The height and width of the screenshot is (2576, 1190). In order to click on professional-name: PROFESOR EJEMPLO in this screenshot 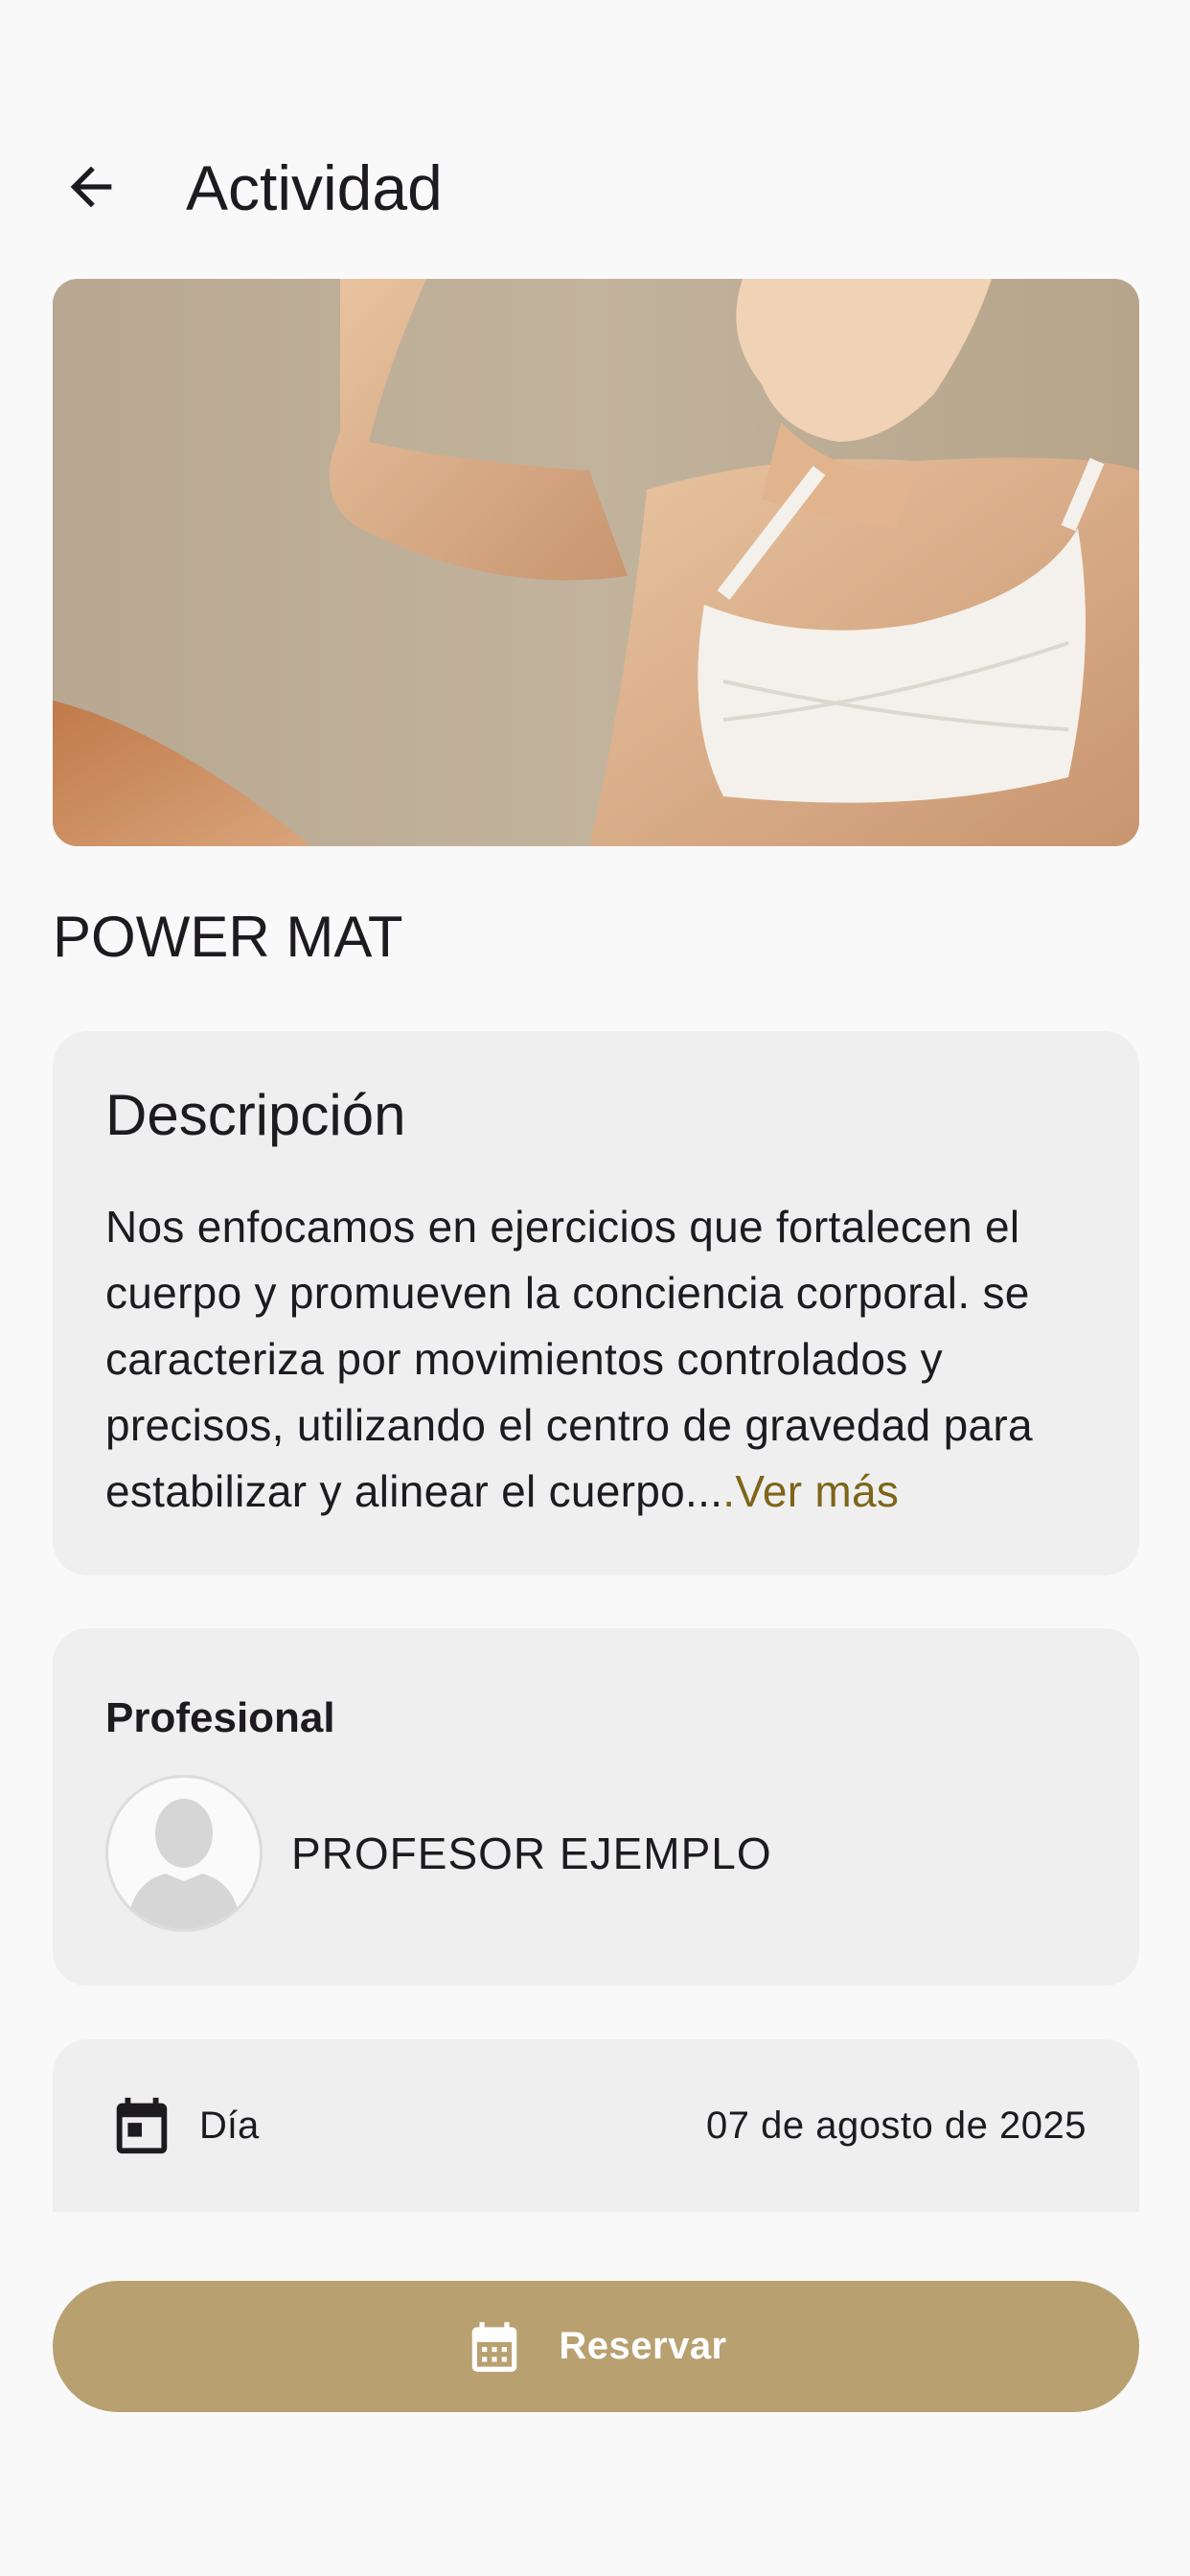, I will do `click(531, 1853)`.